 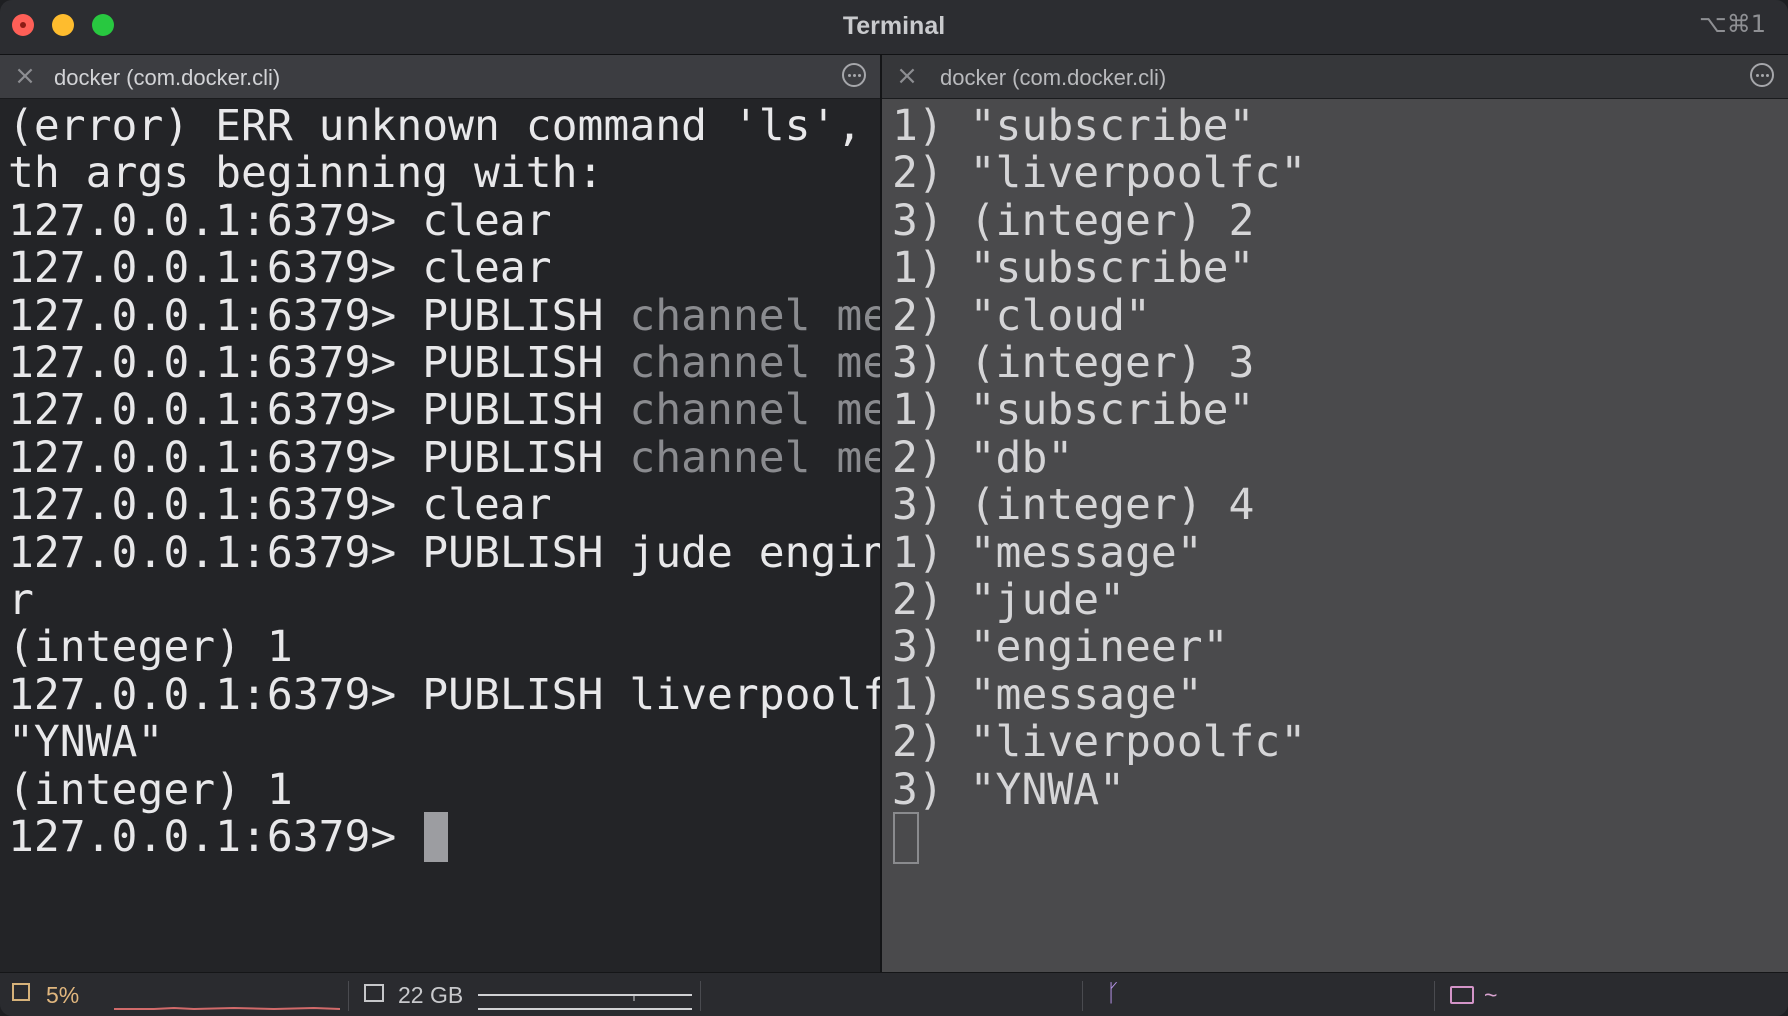 I want to click on current-directory: ~, so click(x=1491, y=995).